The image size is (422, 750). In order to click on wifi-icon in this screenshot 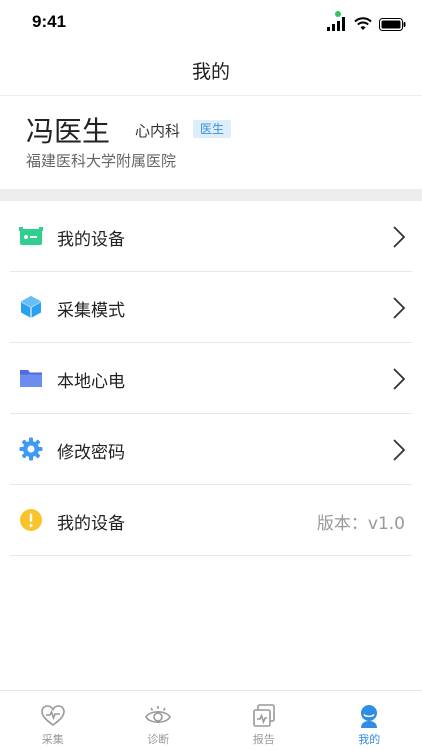, I will do `click(363, 23)`.